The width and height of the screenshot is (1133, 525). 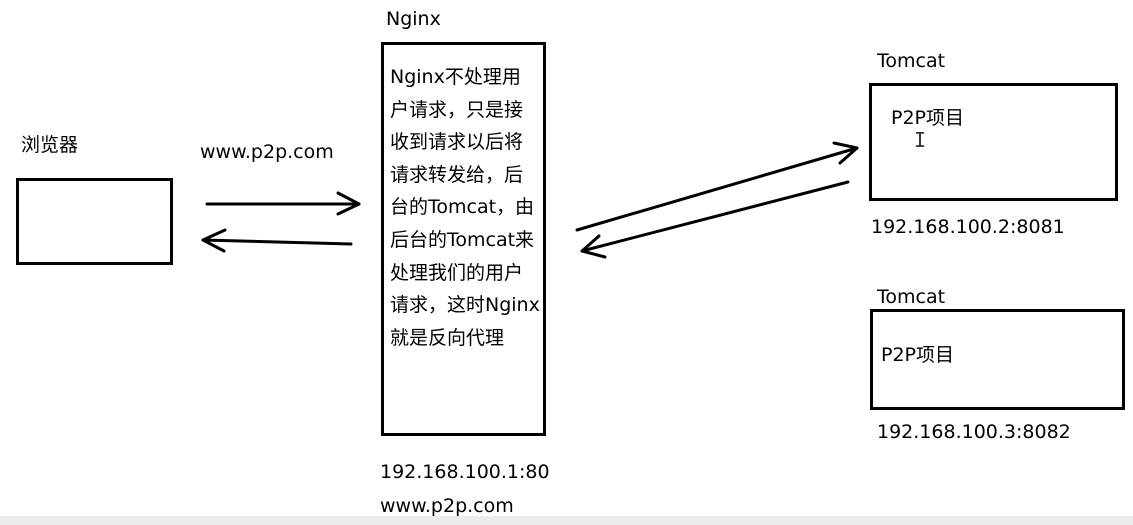 What do you see at coordinates (283, 203) in the screenshot?
I see `arrow-browser-to-nginx` at bounding box center [283, 203].